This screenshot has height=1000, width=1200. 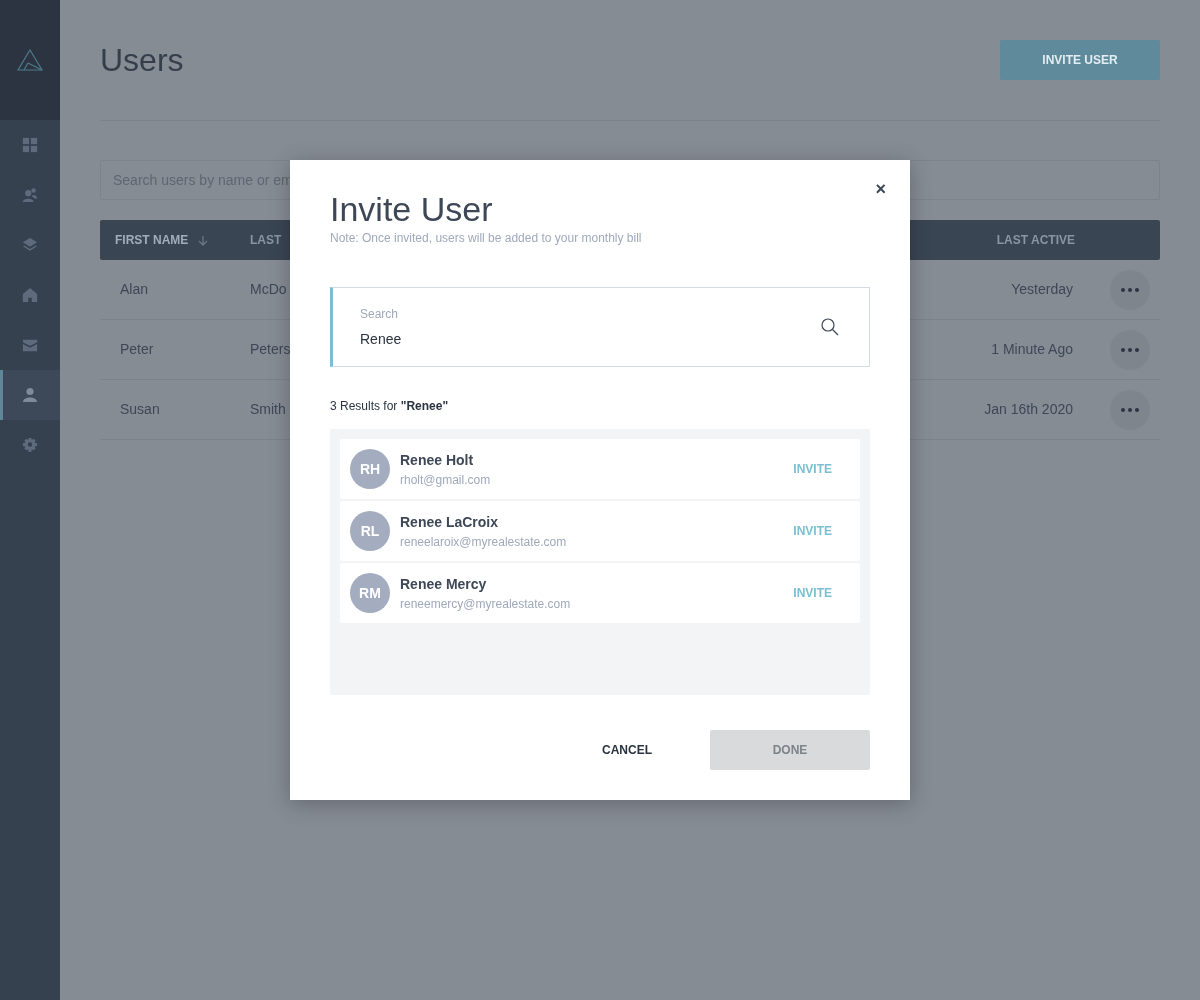 I want to click on avatar: RL, so click(x=370, y=531).